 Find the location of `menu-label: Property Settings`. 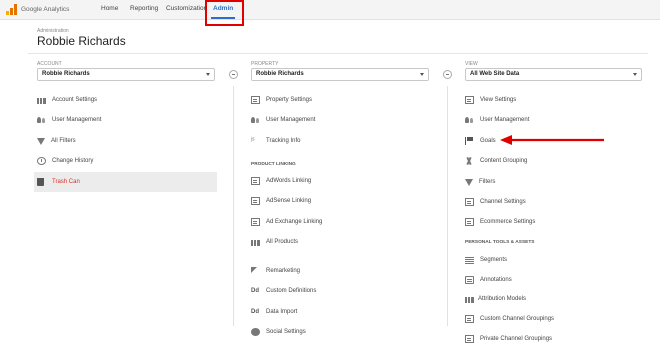

menu-label: Property Settings is located at coordinates (289, 100).